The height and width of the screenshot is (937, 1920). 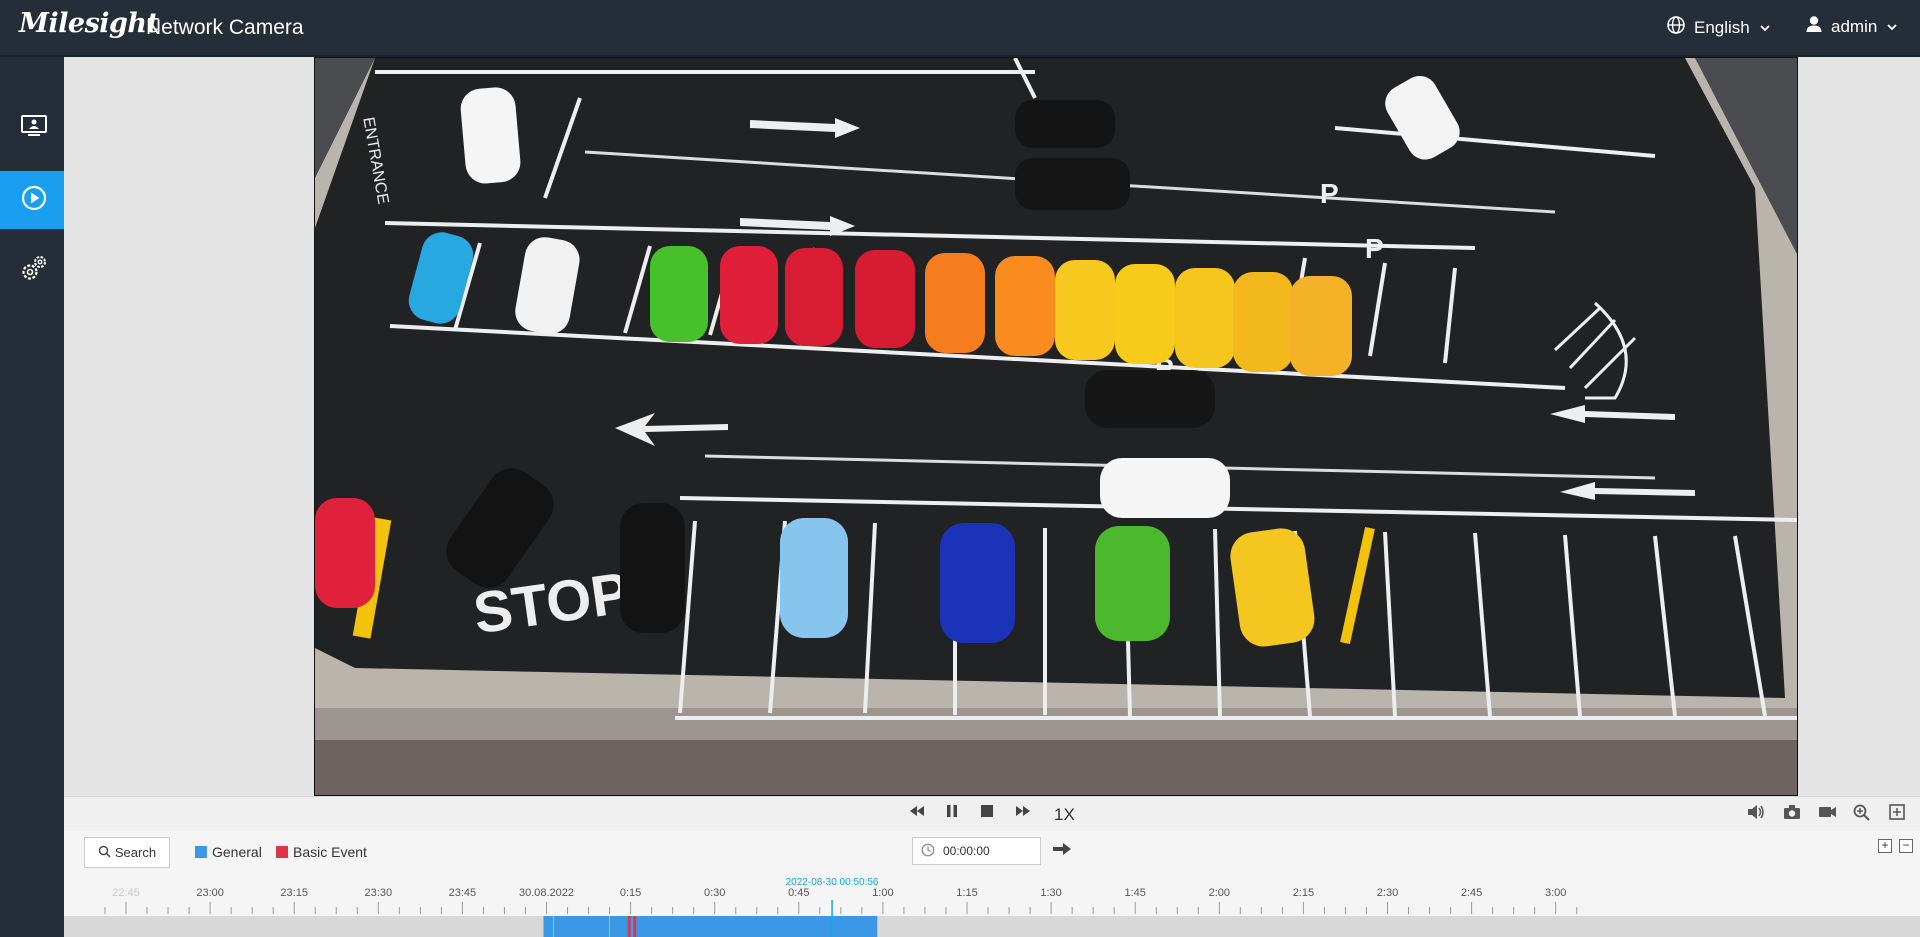 I want to click on timeline-tick-label: 30.08.2022, so click(x=546, y=893).